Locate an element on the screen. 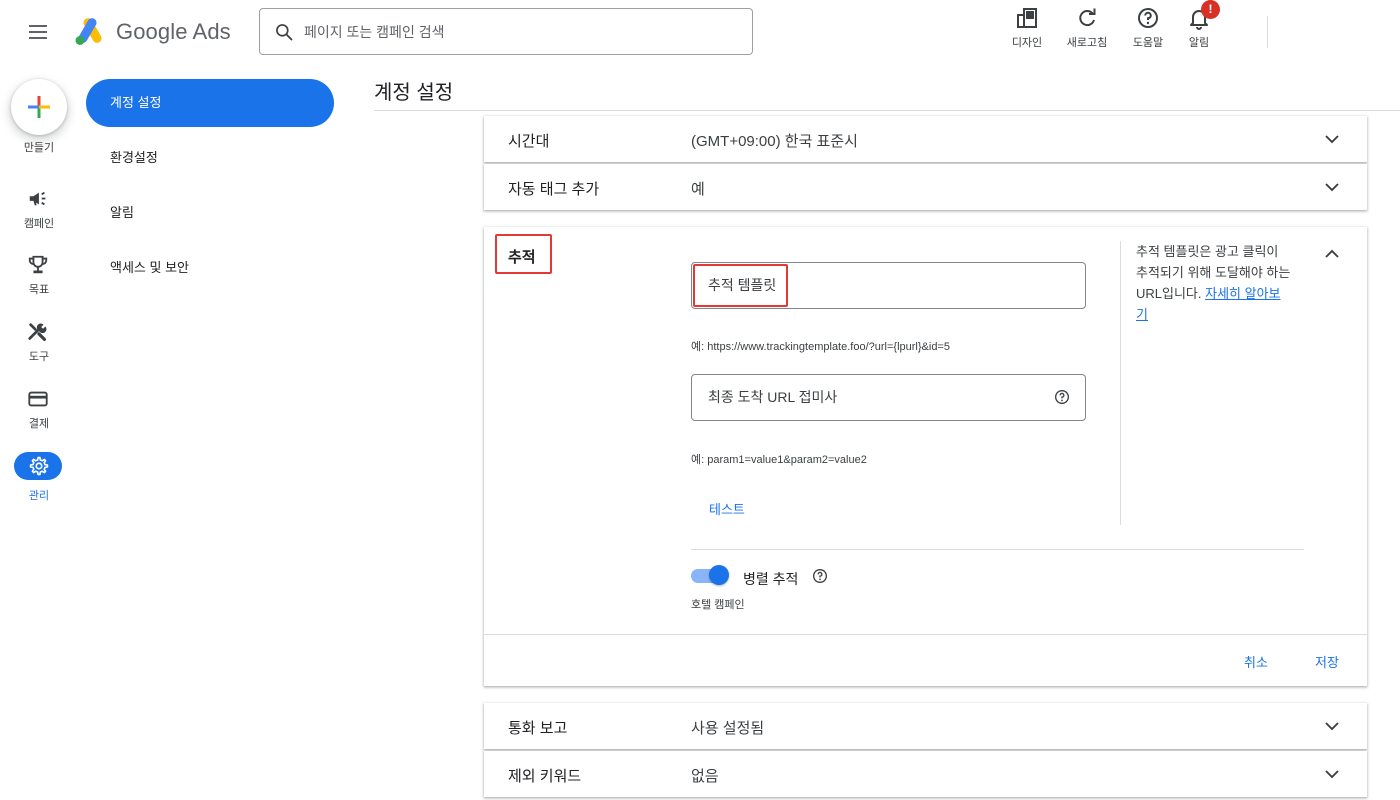 This screenshot has height=800, width=1400. topbar-divider is located at coordinates (1267, 32).